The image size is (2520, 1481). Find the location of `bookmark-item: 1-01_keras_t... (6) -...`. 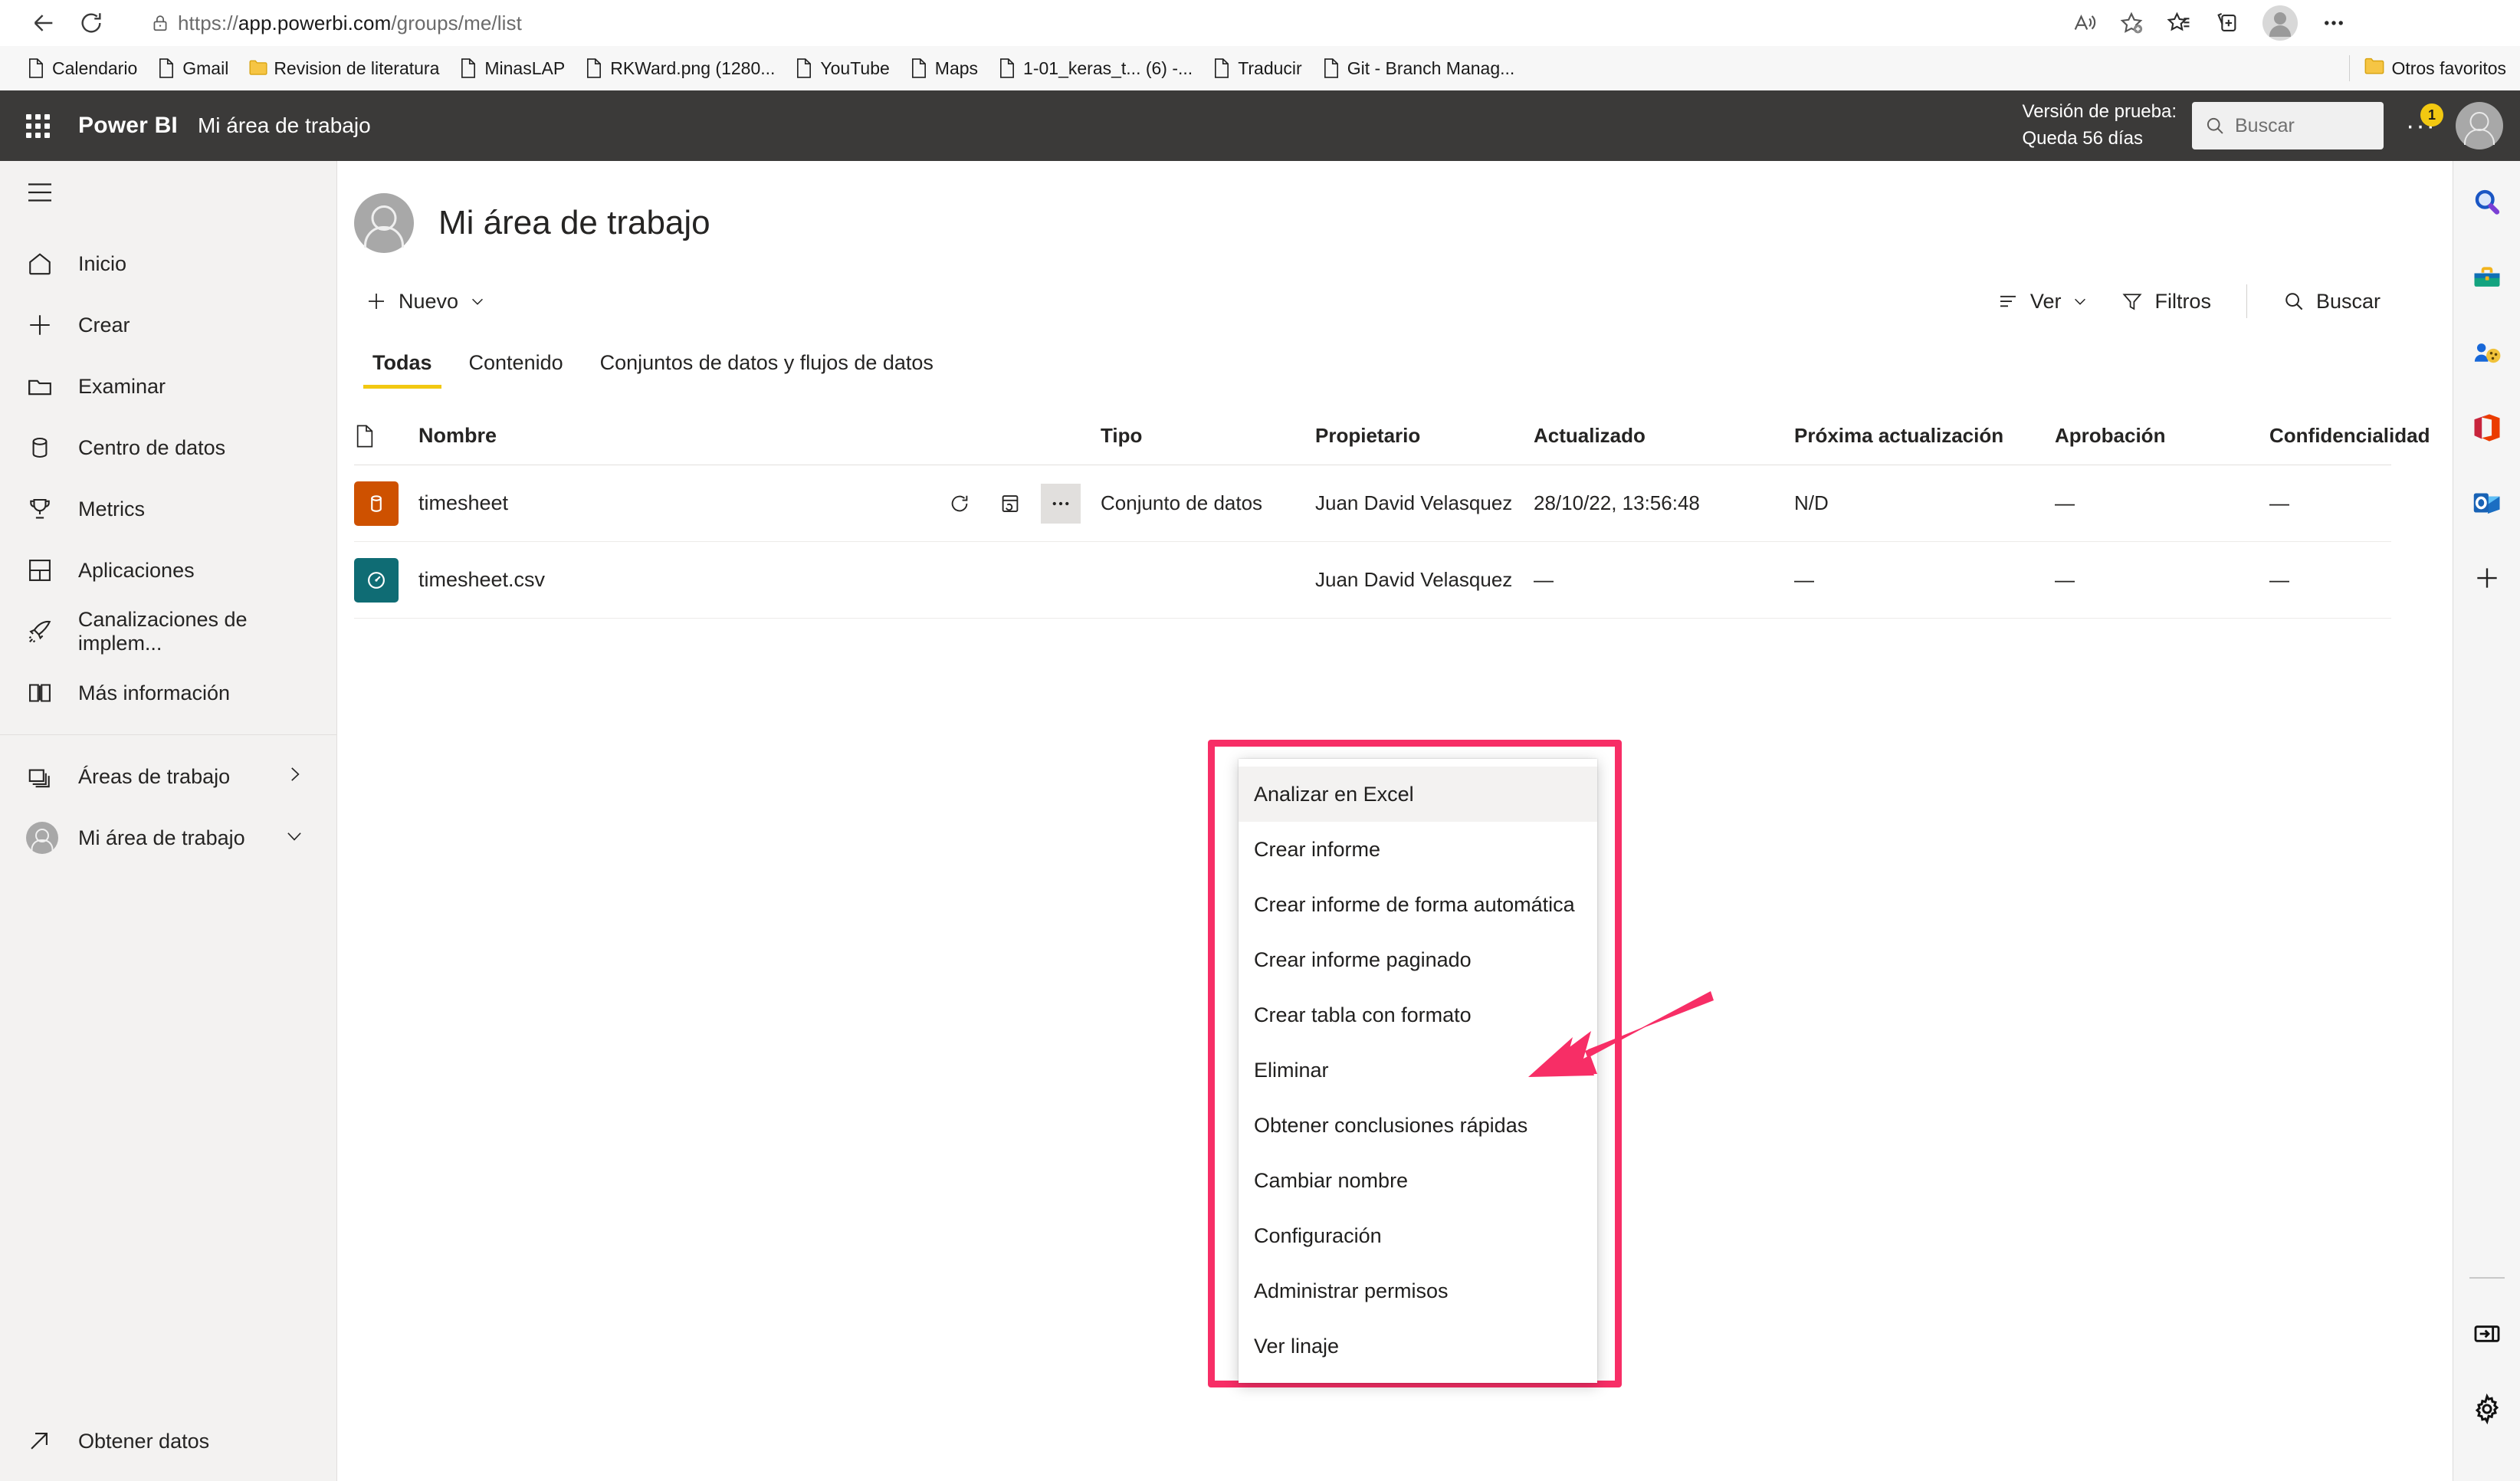

bookmark-item: 1-01_keras_t... (6) -... is located at coordinates (1095, 68).